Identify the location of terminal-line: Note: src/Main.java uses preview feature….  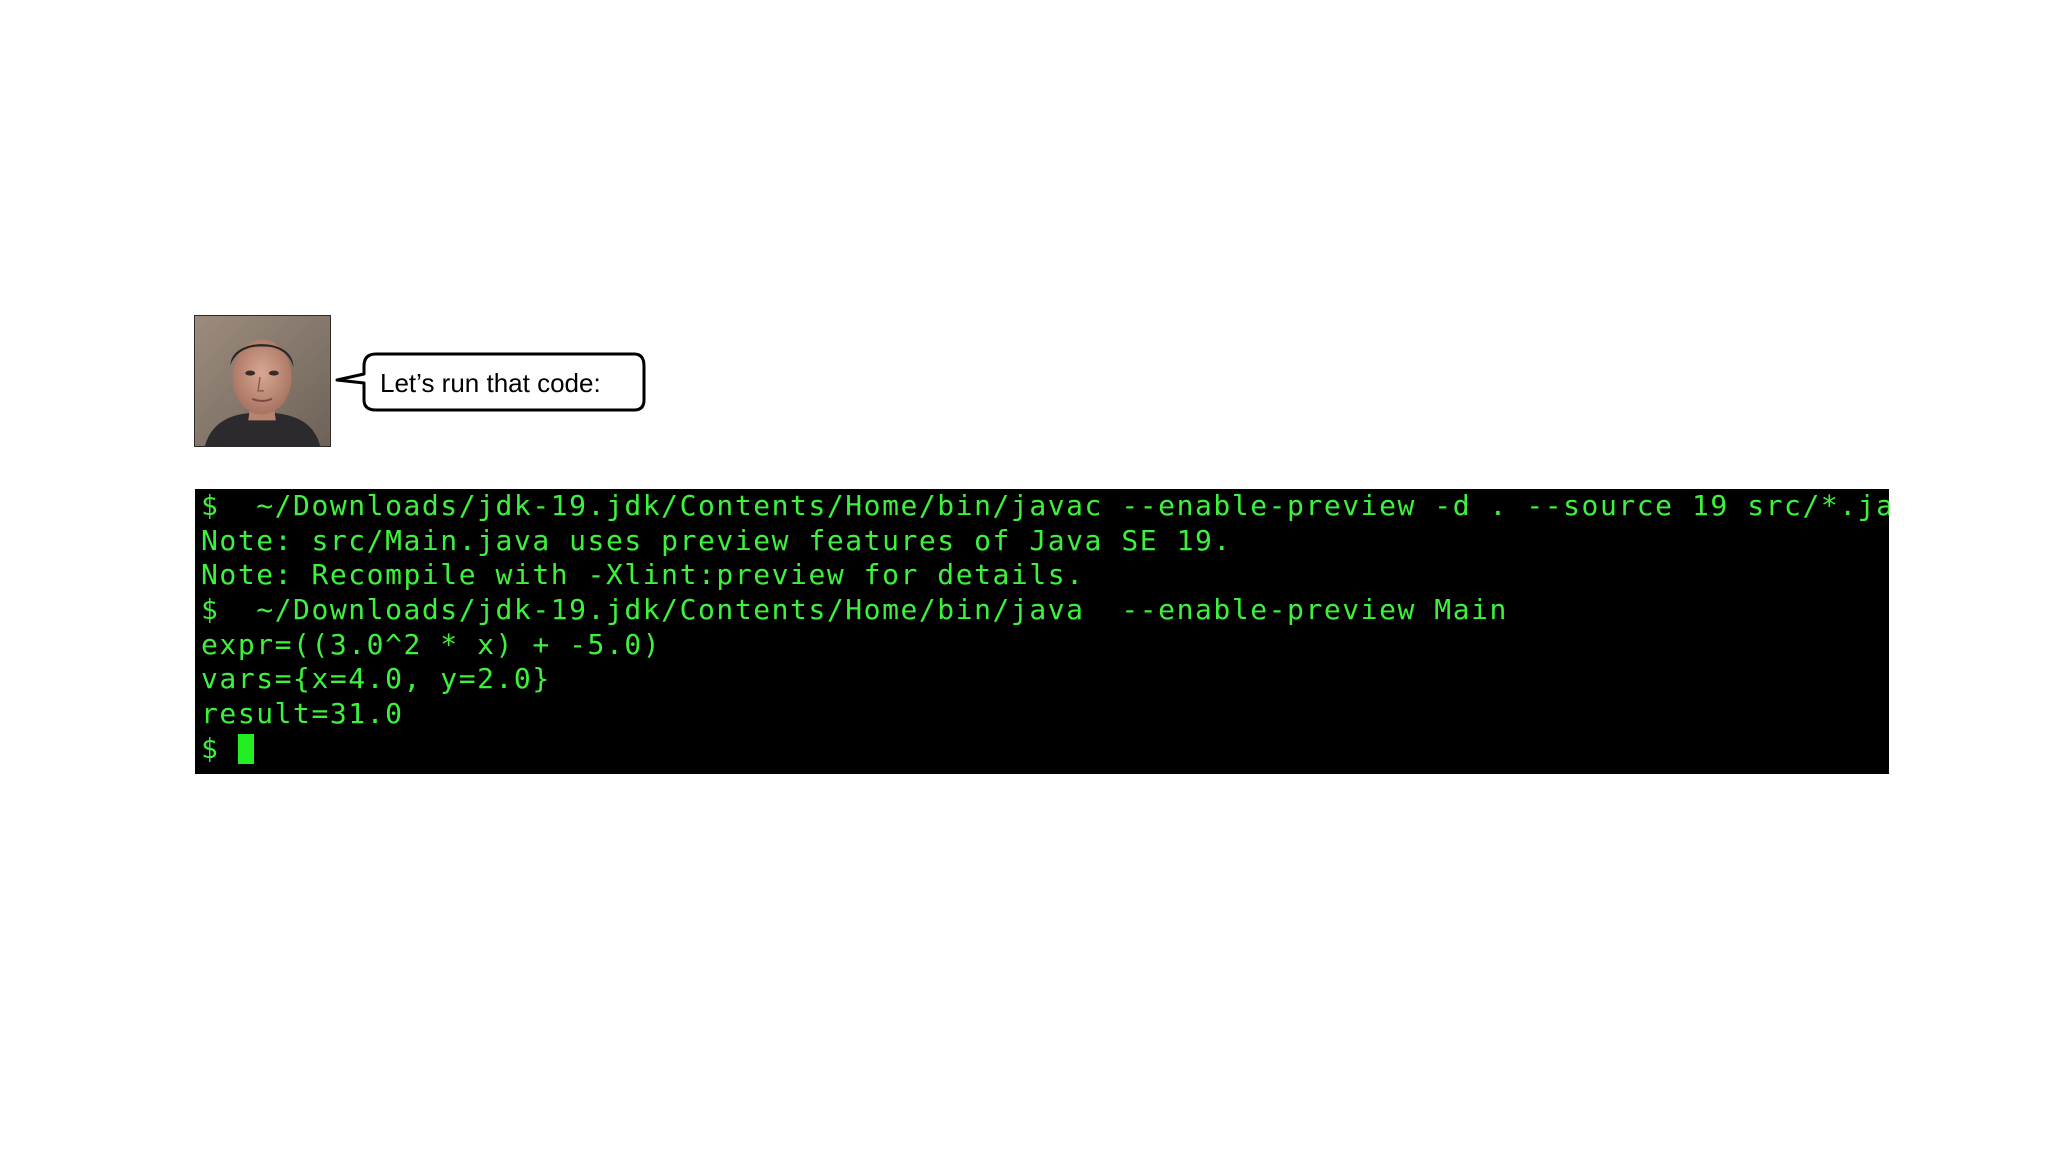
(716, 540).